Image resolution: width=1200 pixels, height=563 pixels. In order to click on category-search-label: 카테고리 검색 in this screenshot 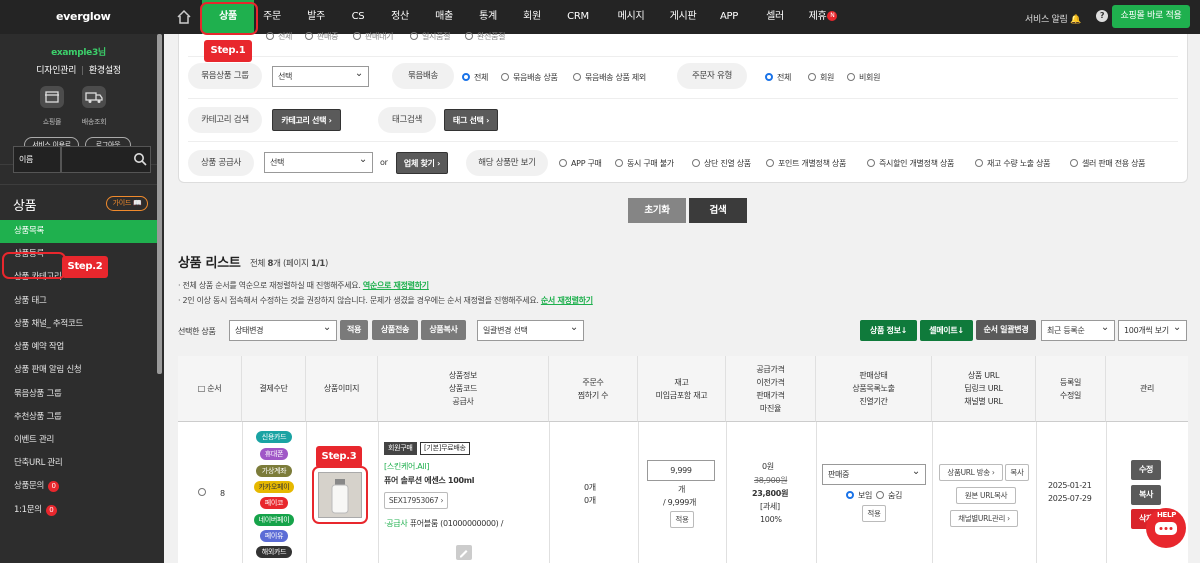, I will do `click(225, 120)`.